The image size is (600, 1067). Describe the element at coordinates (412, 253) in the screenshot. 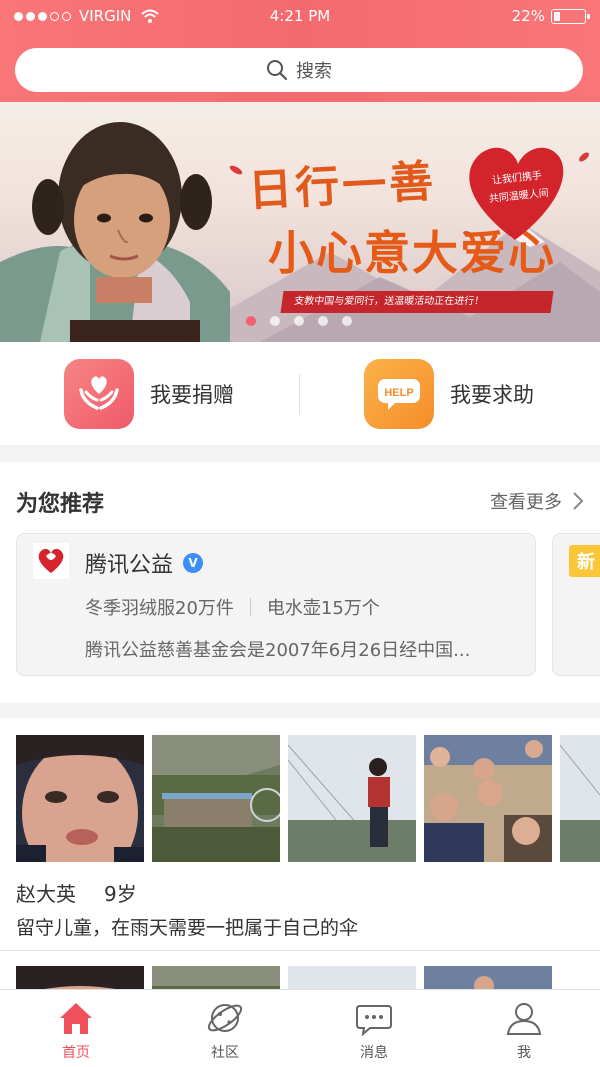

I see `banner-slogan-2: 小心意大爱心` at that location.